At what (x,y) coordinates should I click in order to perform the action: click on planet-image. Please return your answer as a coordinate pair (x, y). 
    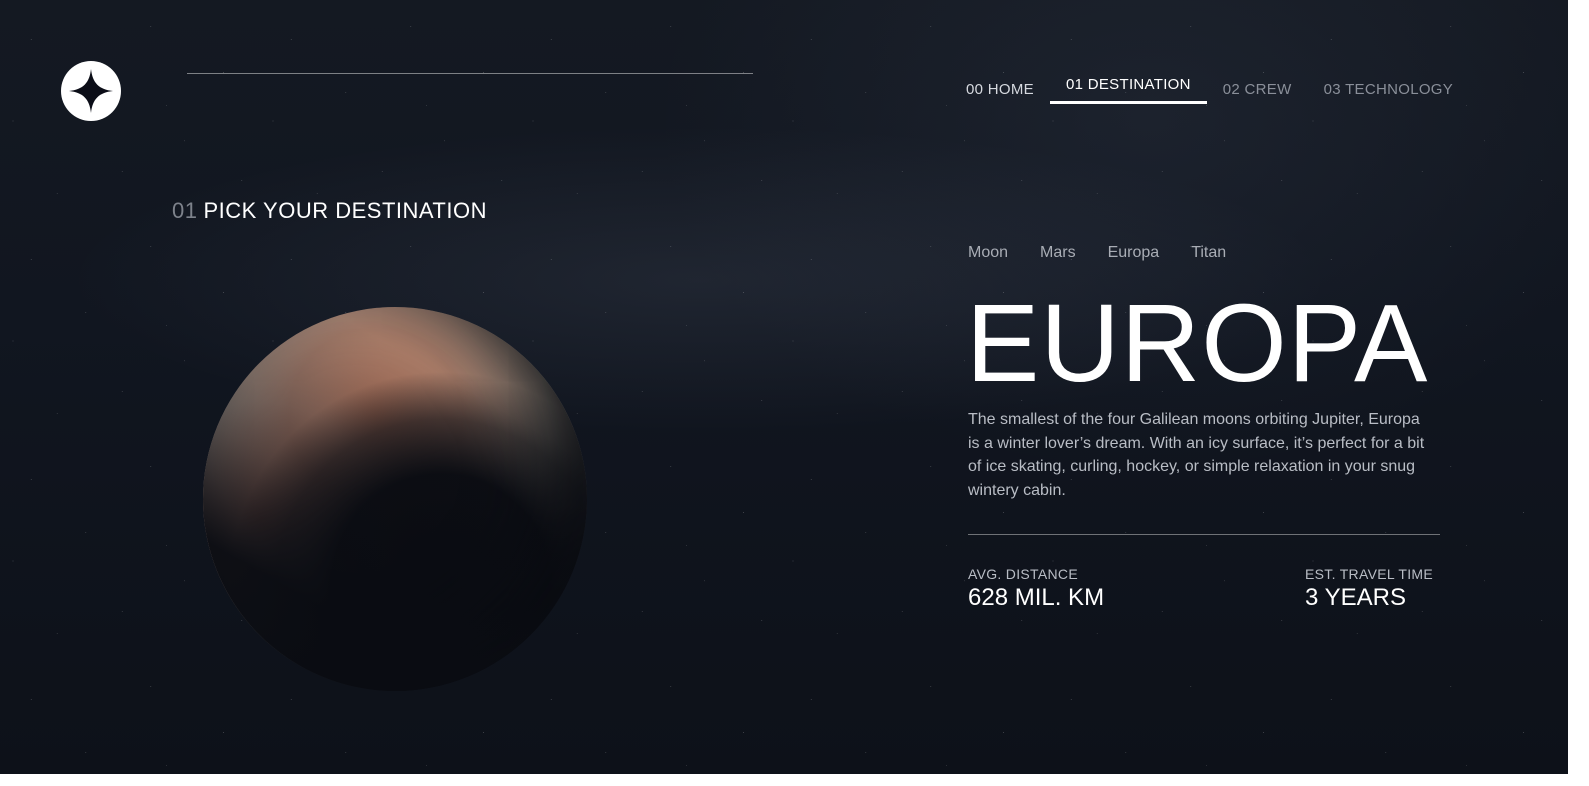
    Looking at the image, I should click on (395, 499).